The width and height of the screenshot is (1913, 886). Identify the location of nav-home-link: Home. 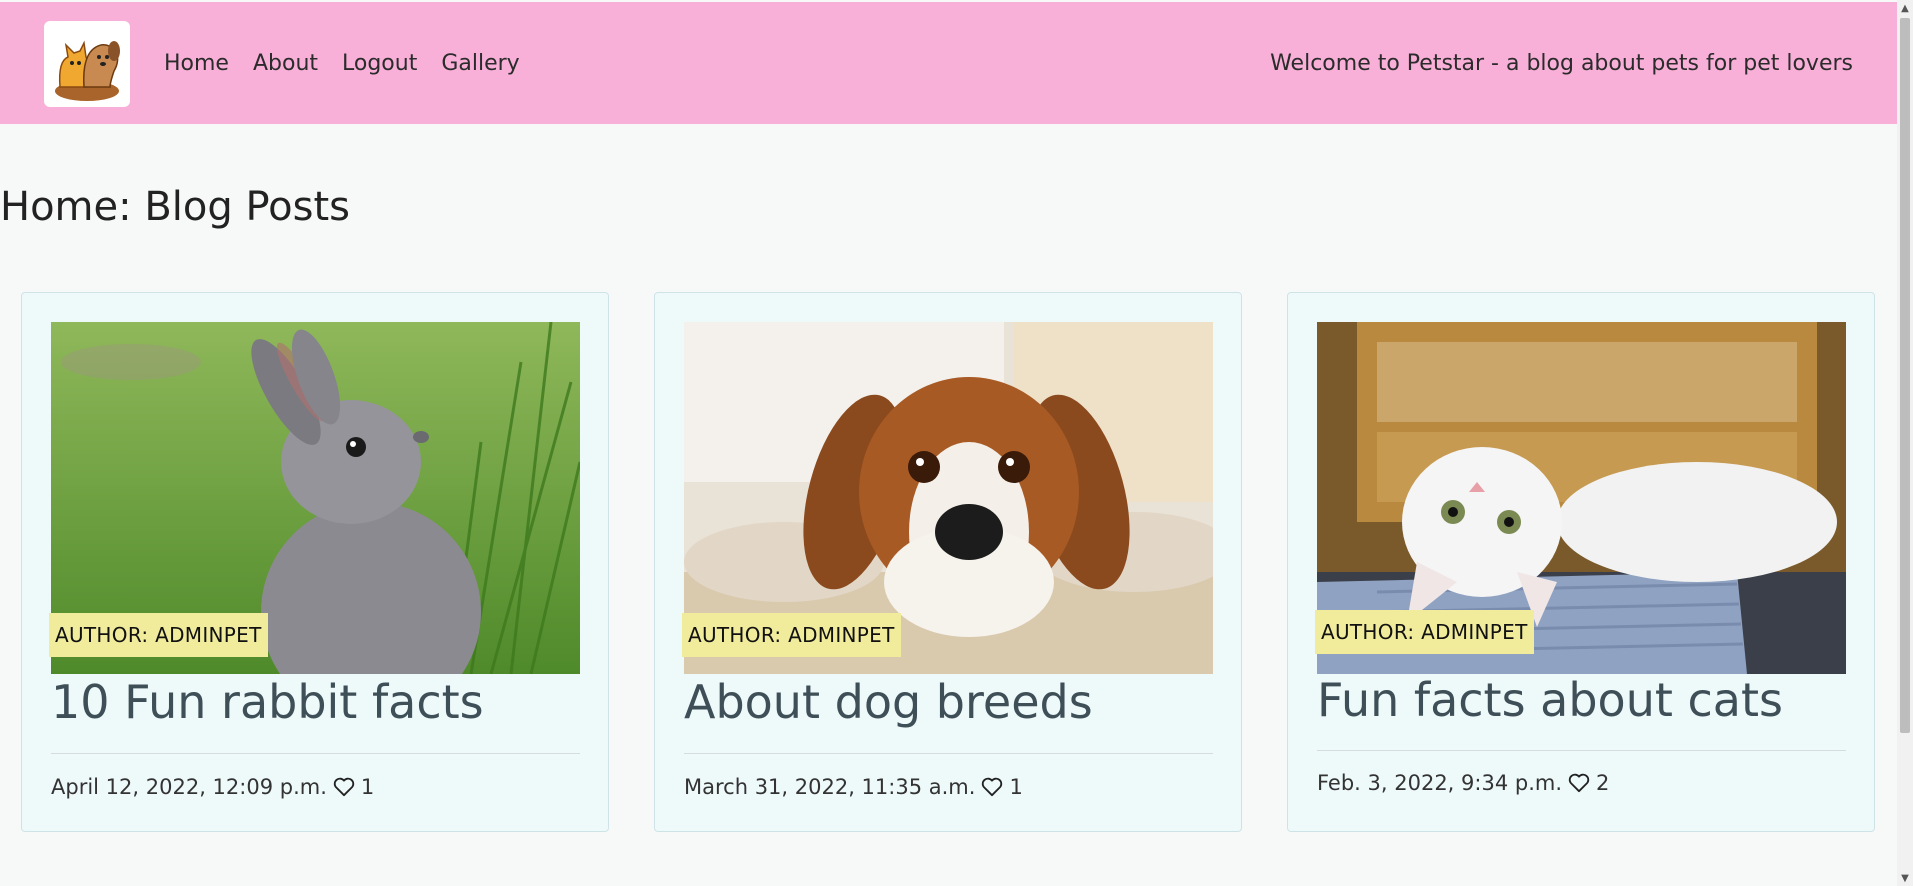
(196, 63).